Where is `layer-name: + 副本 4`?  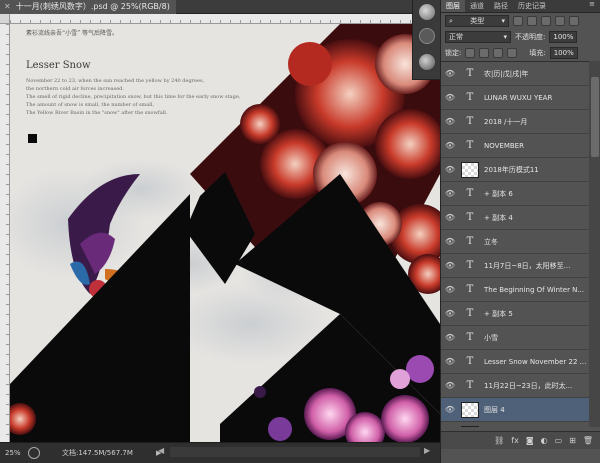 layer-name: + 副本 4 is located at coordinates (498, 217).